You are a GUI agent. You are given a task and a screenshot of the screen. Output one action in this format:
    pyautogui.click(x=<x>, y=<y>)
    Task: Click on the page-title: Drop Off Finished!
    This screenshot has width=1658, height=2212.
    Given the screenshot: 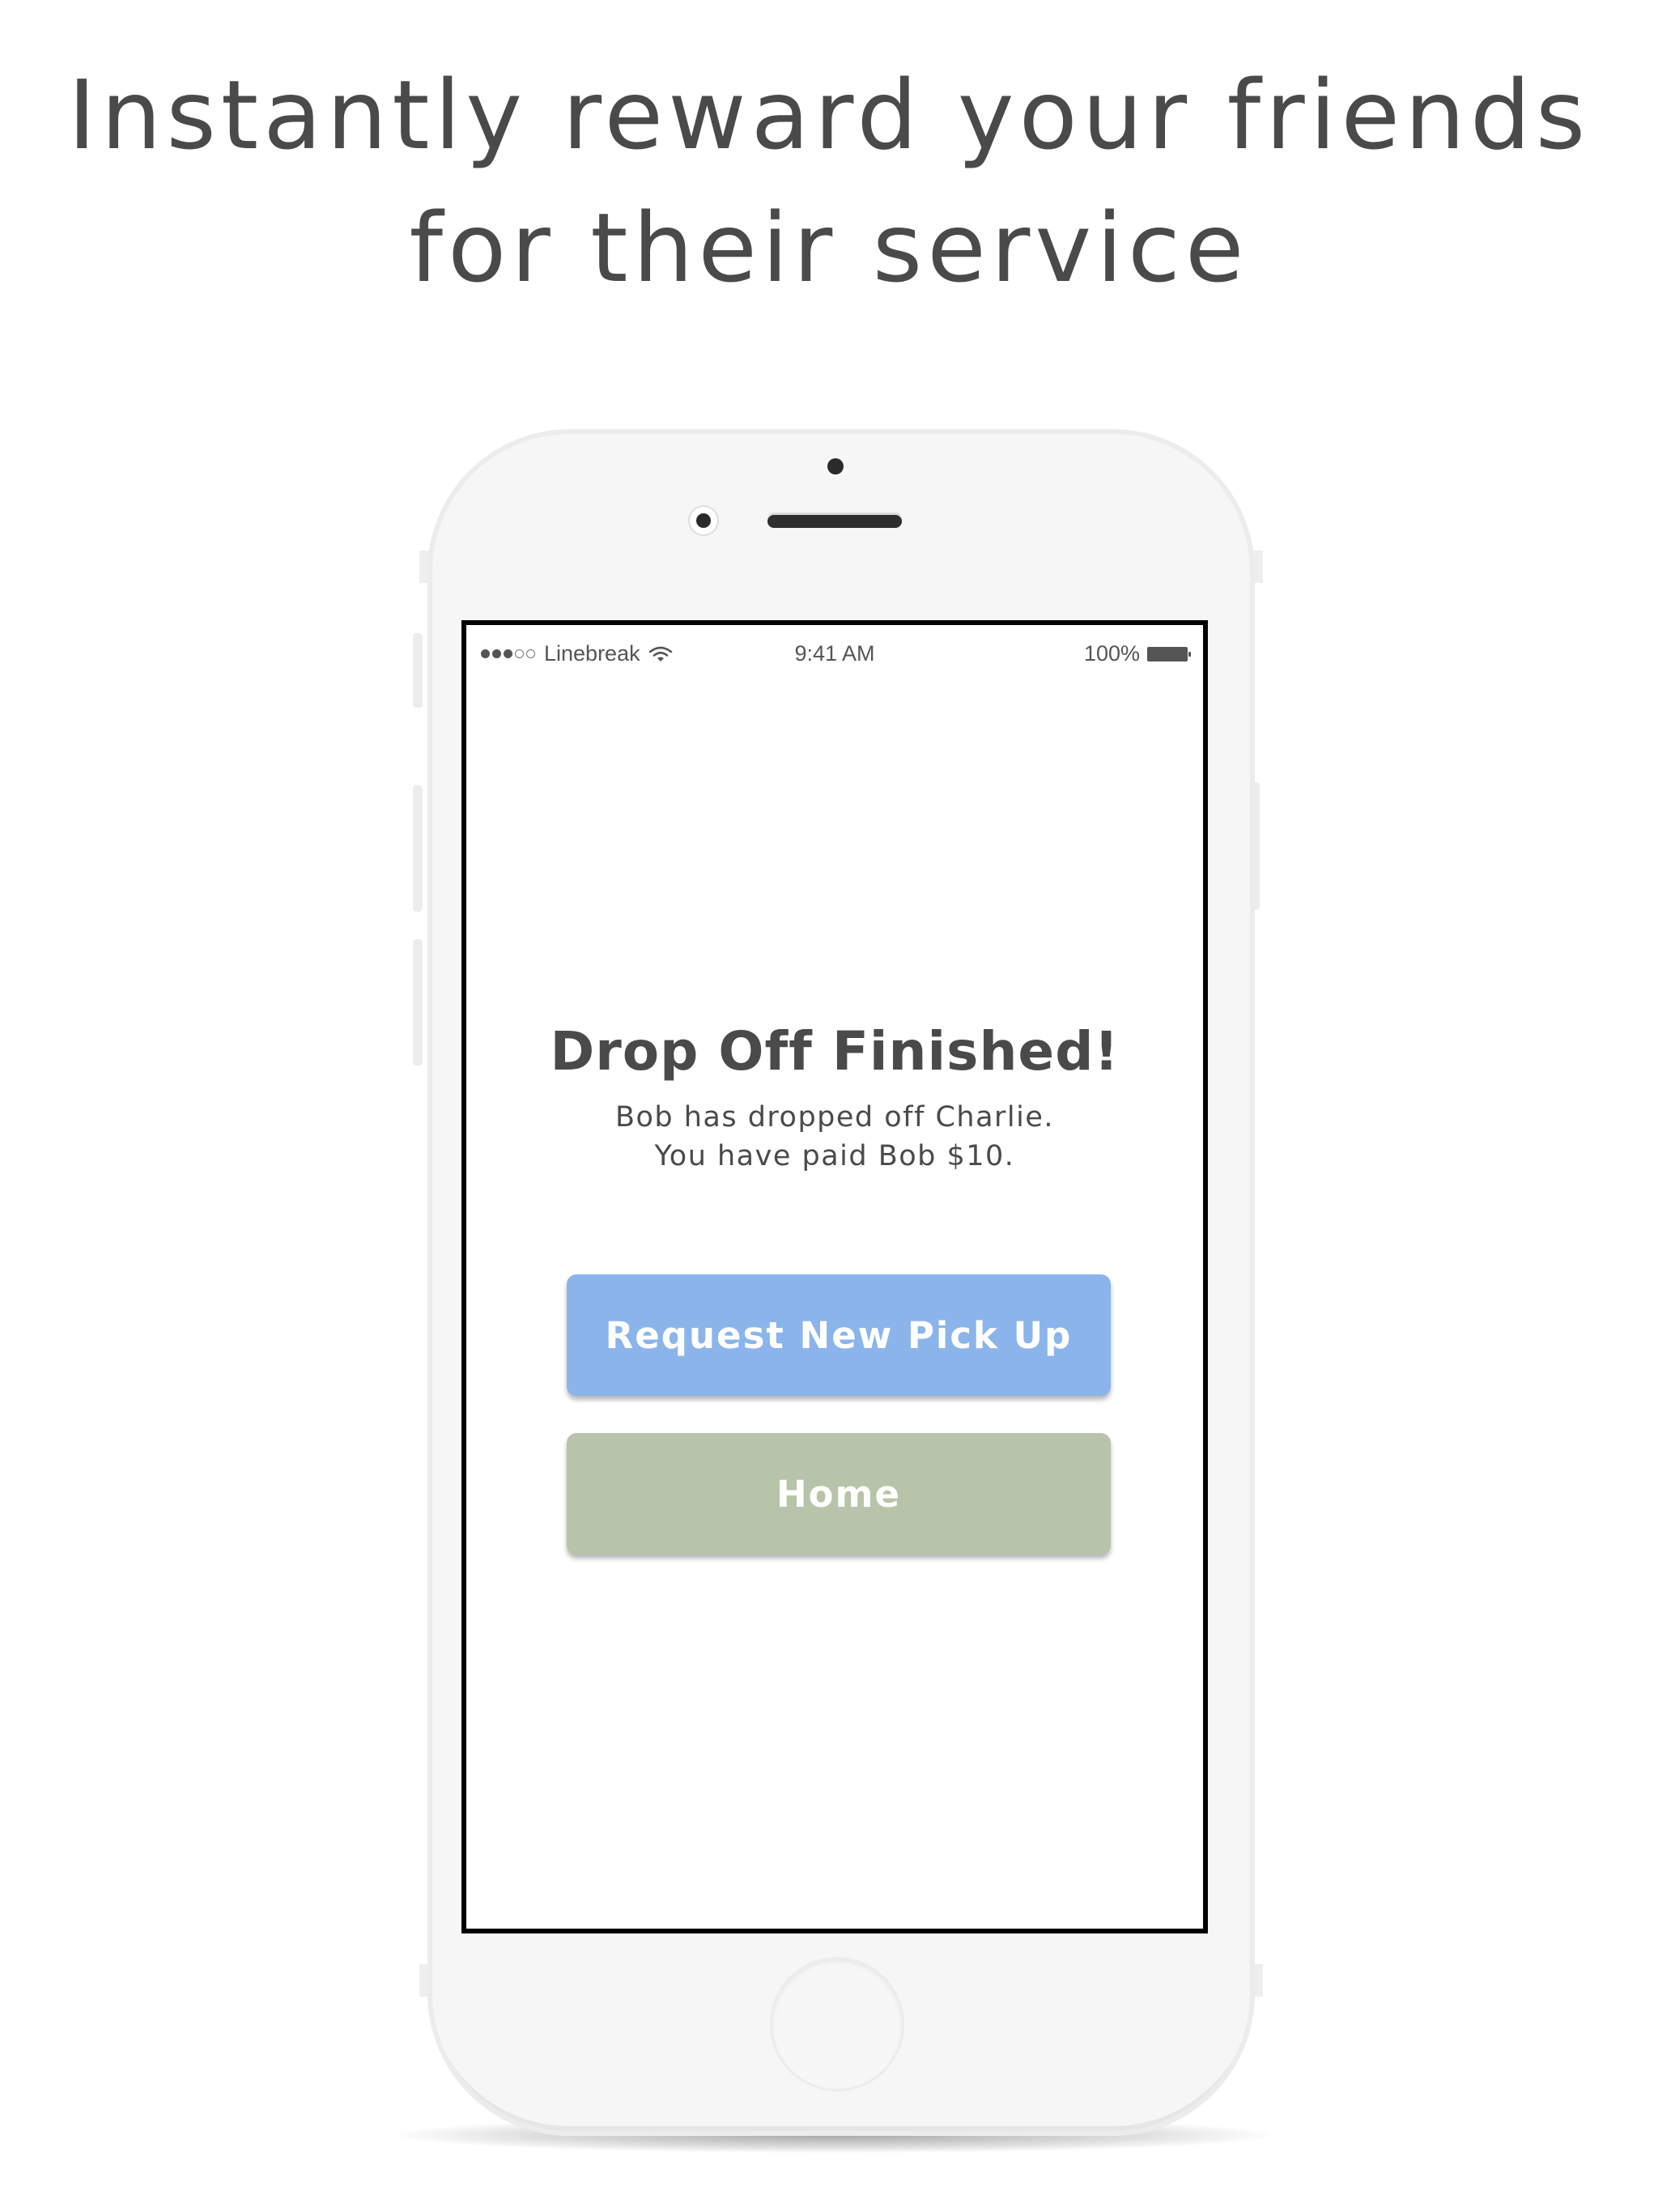 What is the action you would take?
    pyautogui.click(x=835, y=1052)
    